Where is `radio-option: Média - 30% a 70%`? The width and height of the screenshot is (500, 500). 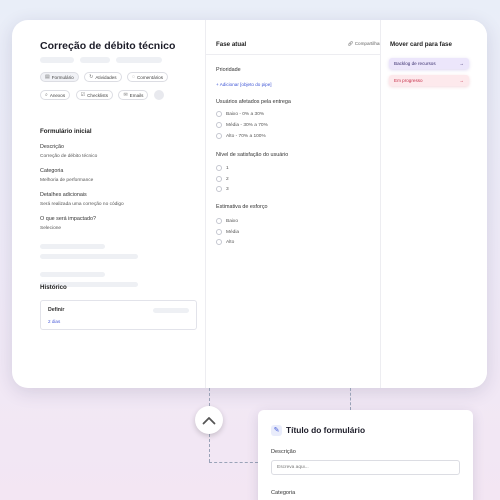 radio-option: Média - 30% a 70% is located at coordinates (242, 125).